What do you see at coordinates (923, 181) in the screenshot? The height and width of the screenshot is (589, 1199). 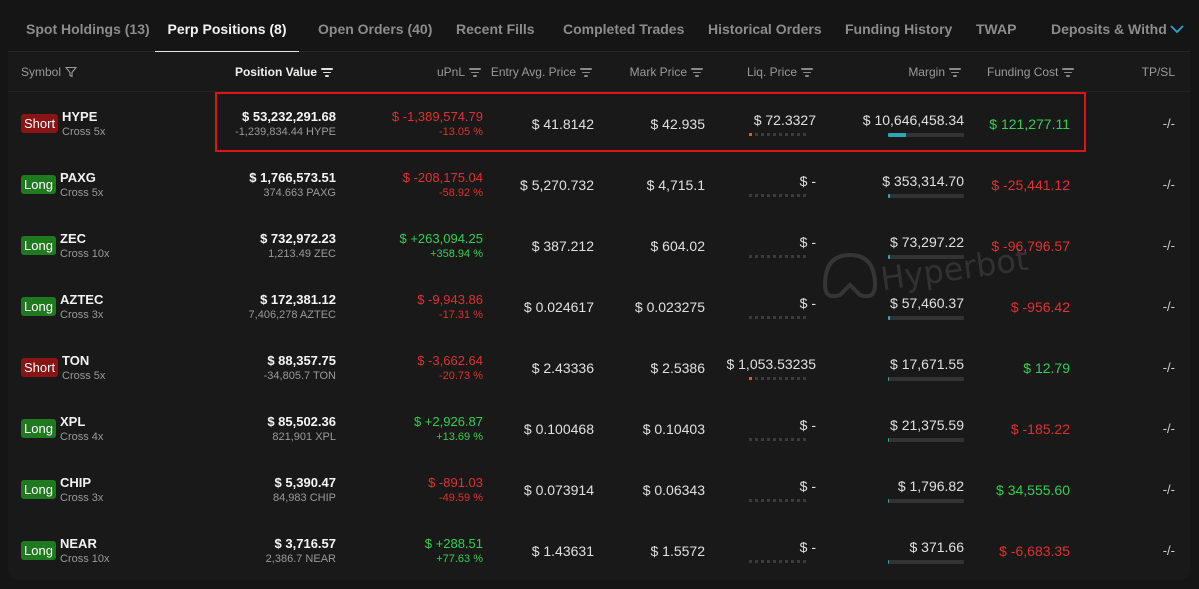 I see `margin-value: $ 353,314.70` at bounding box center [923, 181].